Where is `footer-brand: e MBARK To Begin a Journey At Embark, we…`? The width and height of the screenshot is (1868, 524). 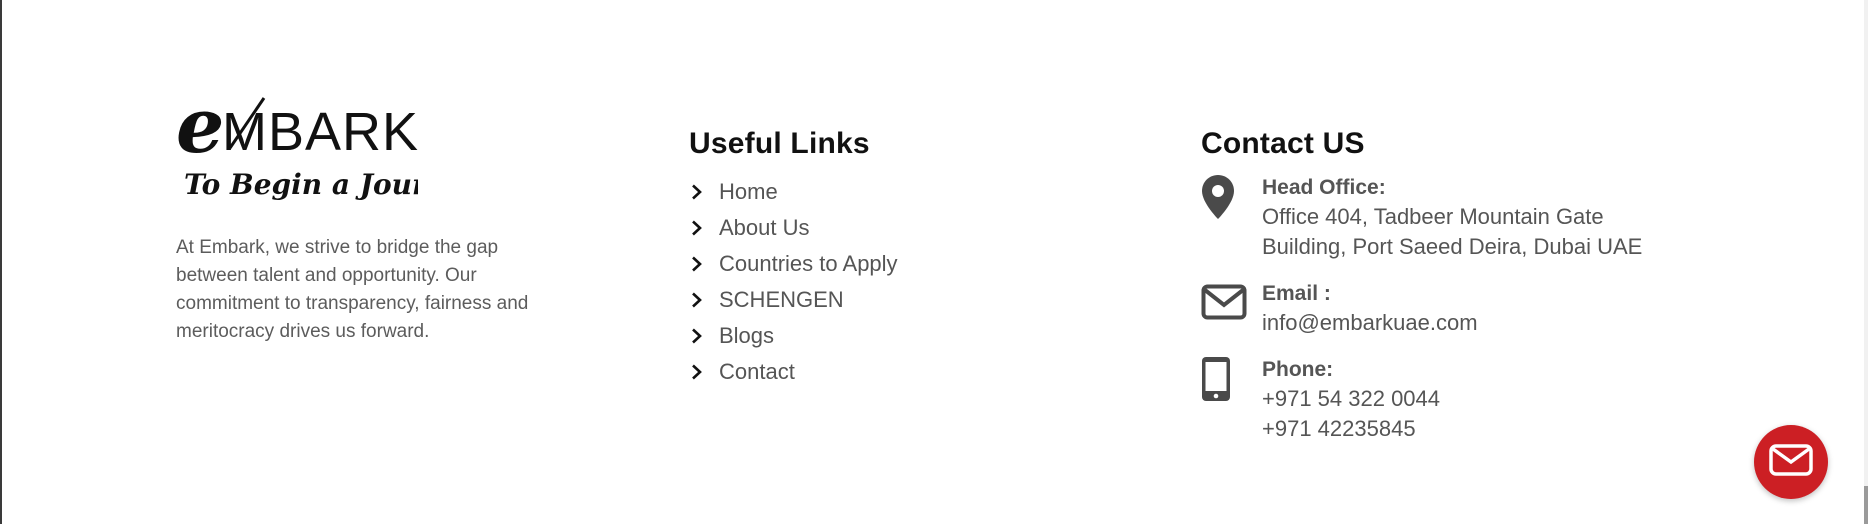
footer-brand: e MBARK To Begin a Journey At Embark, we… is located at coordinates (356, 218).